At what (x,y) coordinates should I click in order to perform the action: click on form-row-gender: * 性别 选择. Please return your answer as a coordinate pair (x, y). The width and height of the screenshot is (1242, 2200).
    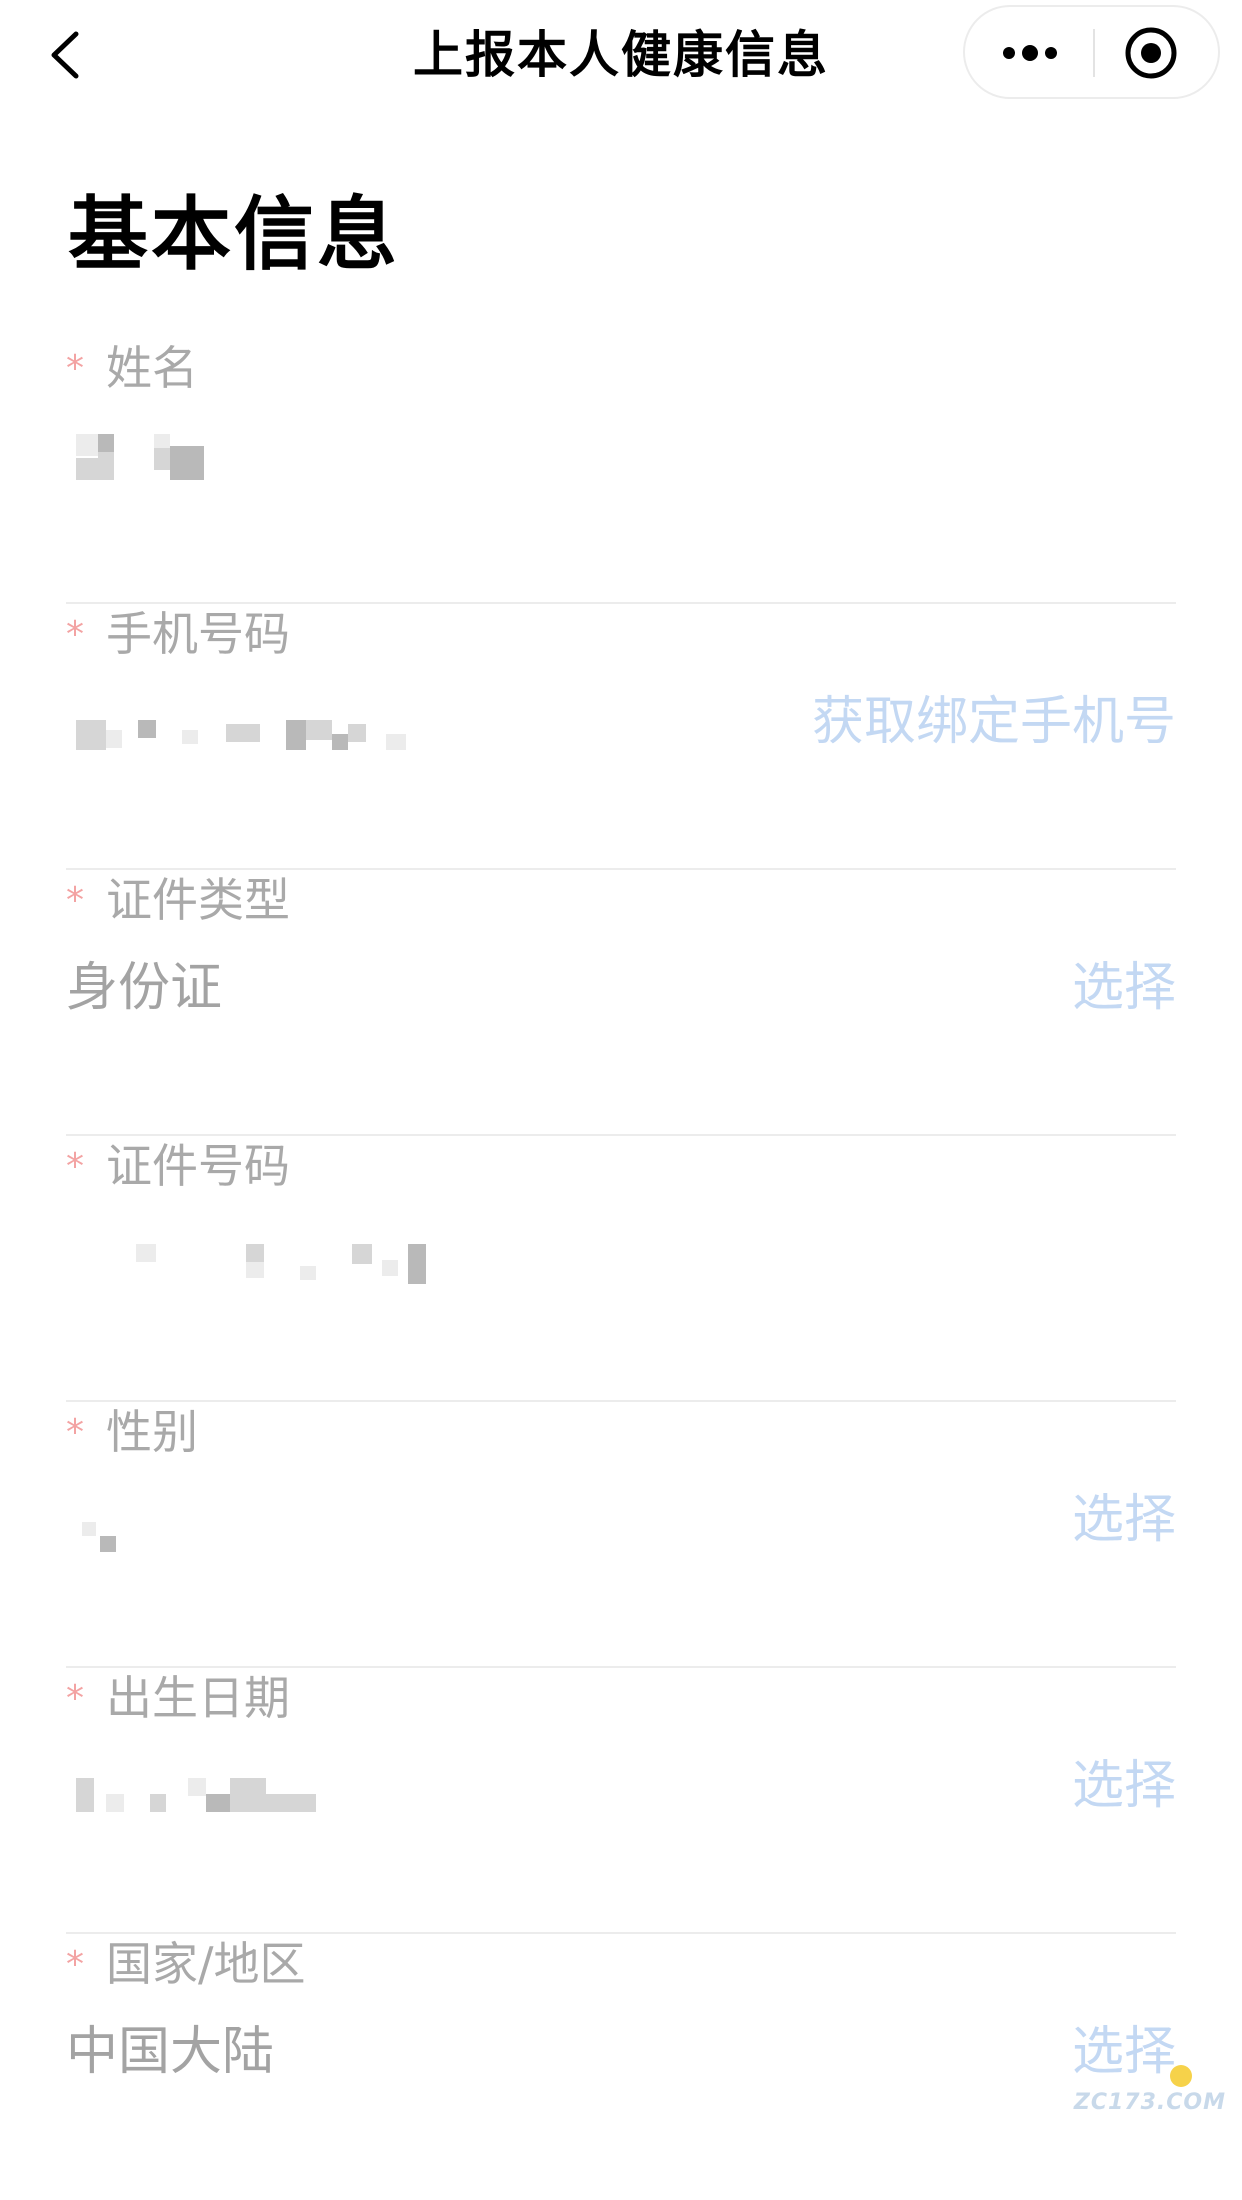
    Looking at the image, I should click on (621, 1535).